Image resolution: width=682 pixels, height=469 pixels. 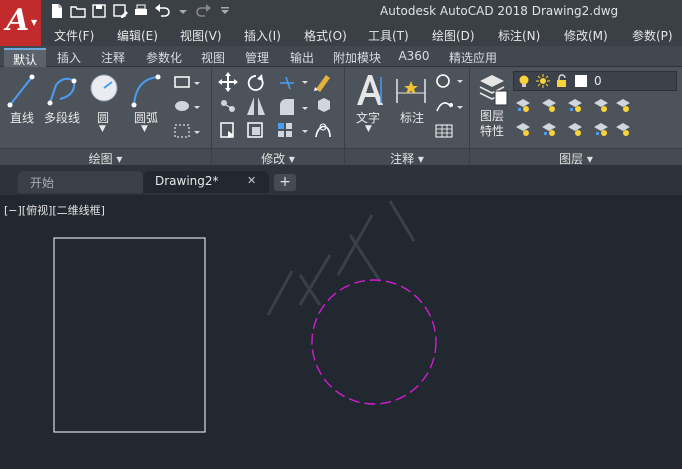 I want to click on watermark, so click(x=341, y=258).